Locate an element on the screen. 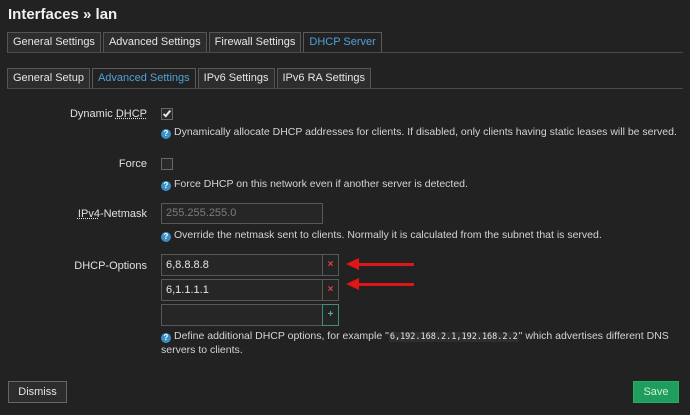 Image resolution: width=690 pixels, height=415 pixels. dhcp-option-new-row: + is located at coordinates (250, 315).